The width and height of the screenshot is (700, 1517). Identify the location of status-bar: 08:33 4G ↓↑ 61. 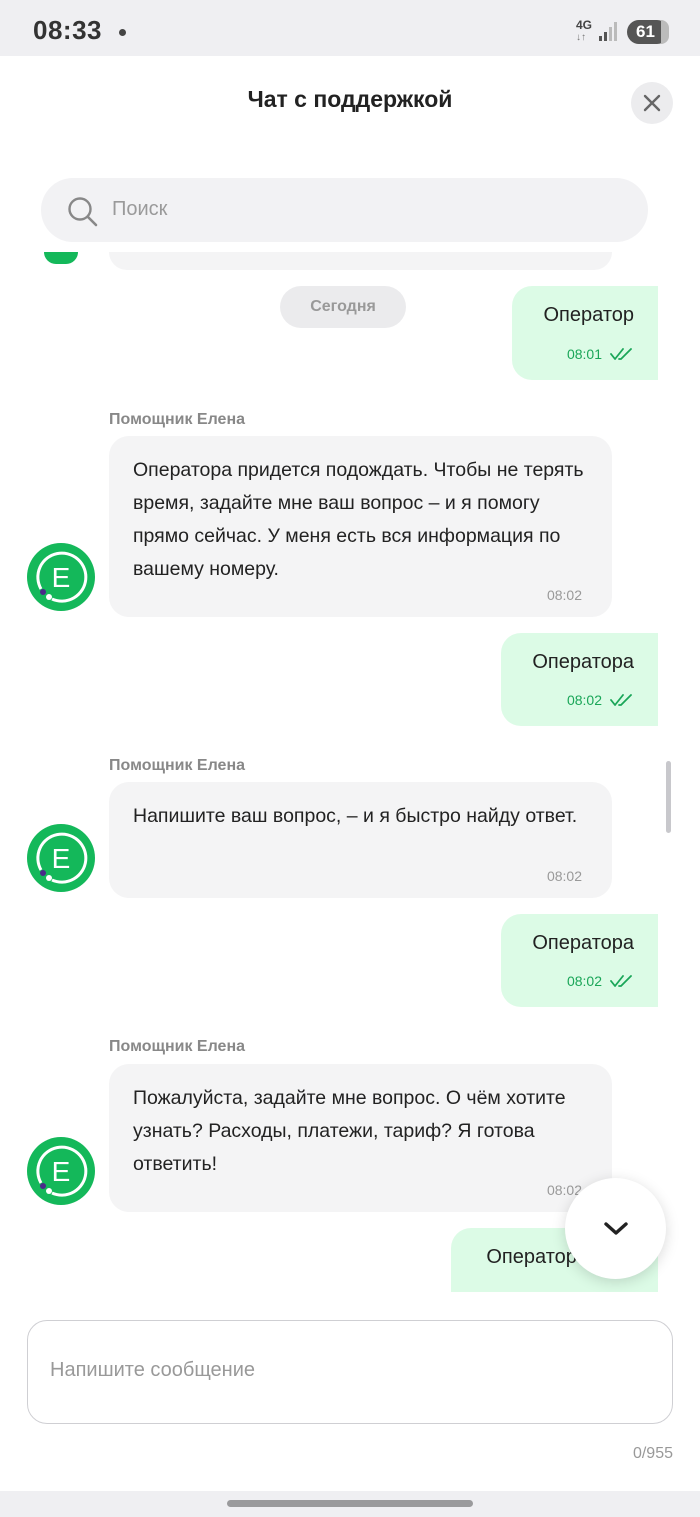
(350, 28).